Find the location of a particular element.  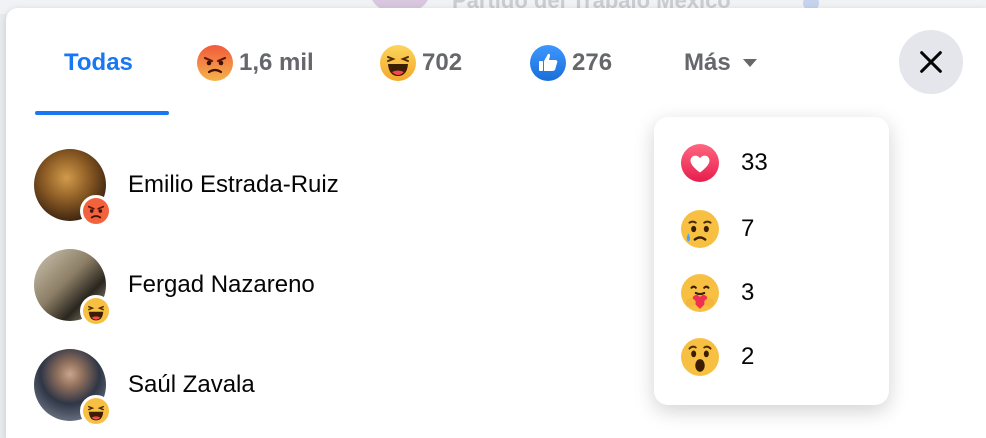

active-tab-indicator is located at coordinates (102, 113).